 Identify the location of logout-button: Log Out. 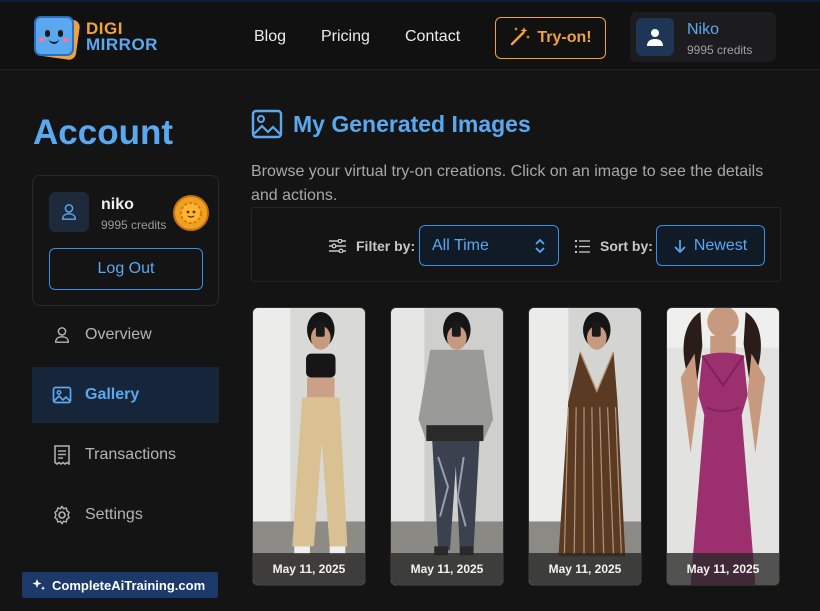
(126, 269).